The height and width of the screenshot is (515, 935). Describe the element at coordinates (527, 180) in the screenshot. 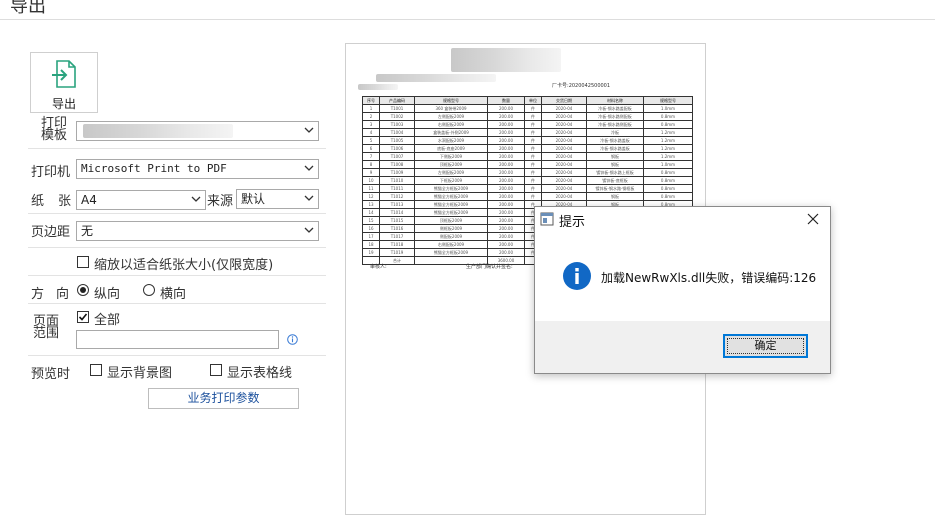

I see `table-row: 10 T1010 下框板2009 200.00 件 2020-04 镀锌板-底框板 0.8mm` at that location.